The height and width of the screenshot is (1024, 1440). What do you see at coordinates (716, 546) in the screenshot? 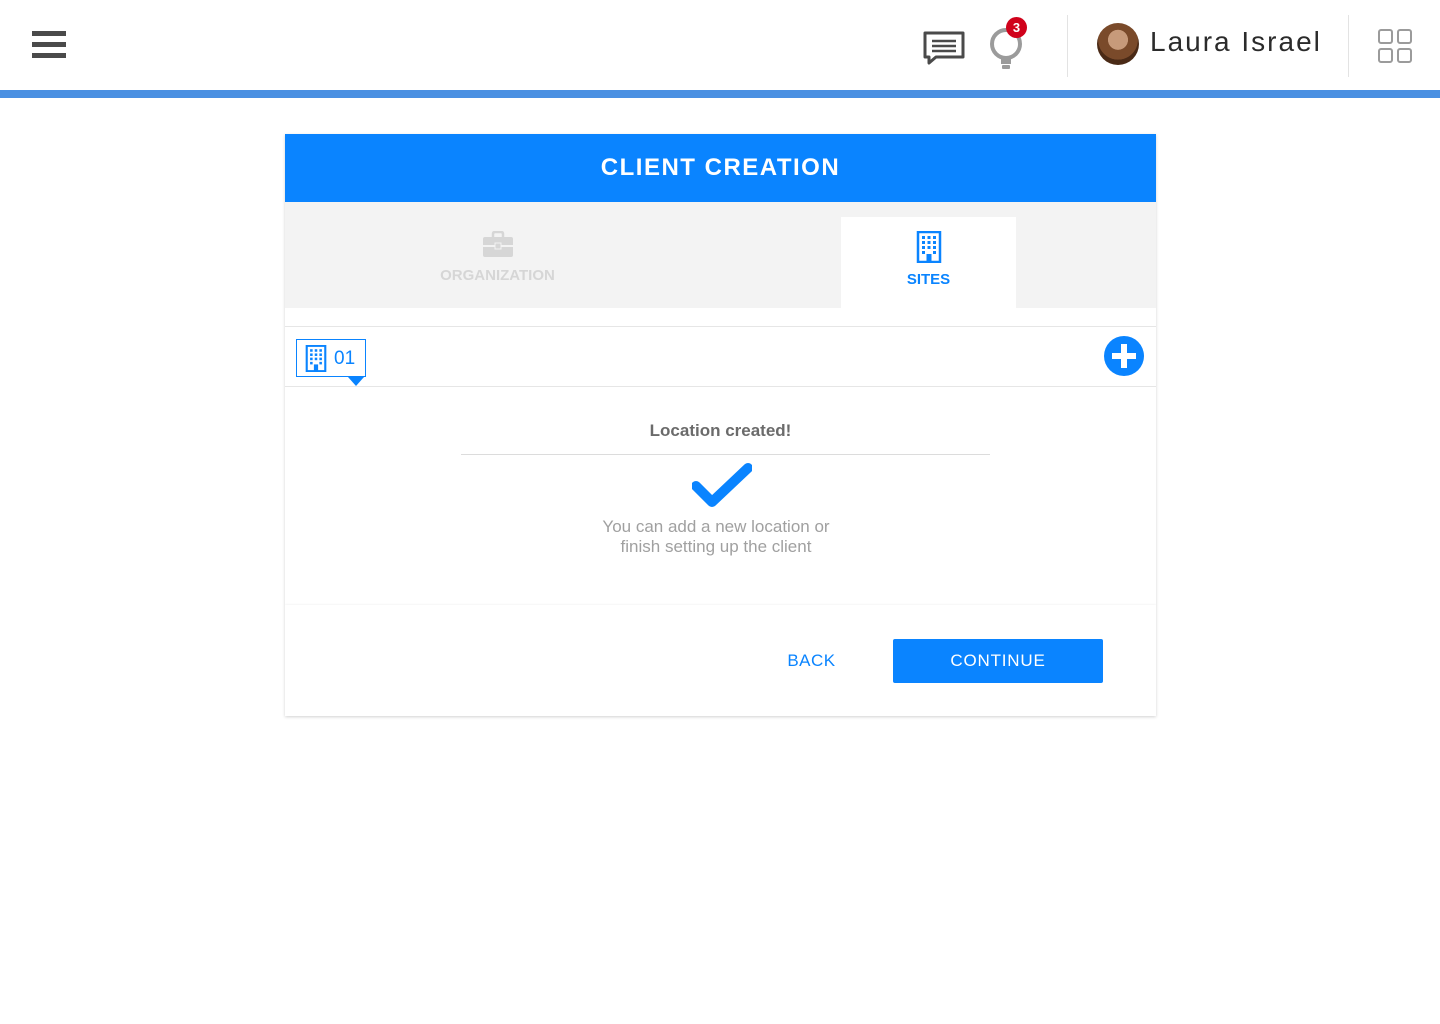
I see `success-message-line2: finish setting up the client` at bounding box center [716, 546].